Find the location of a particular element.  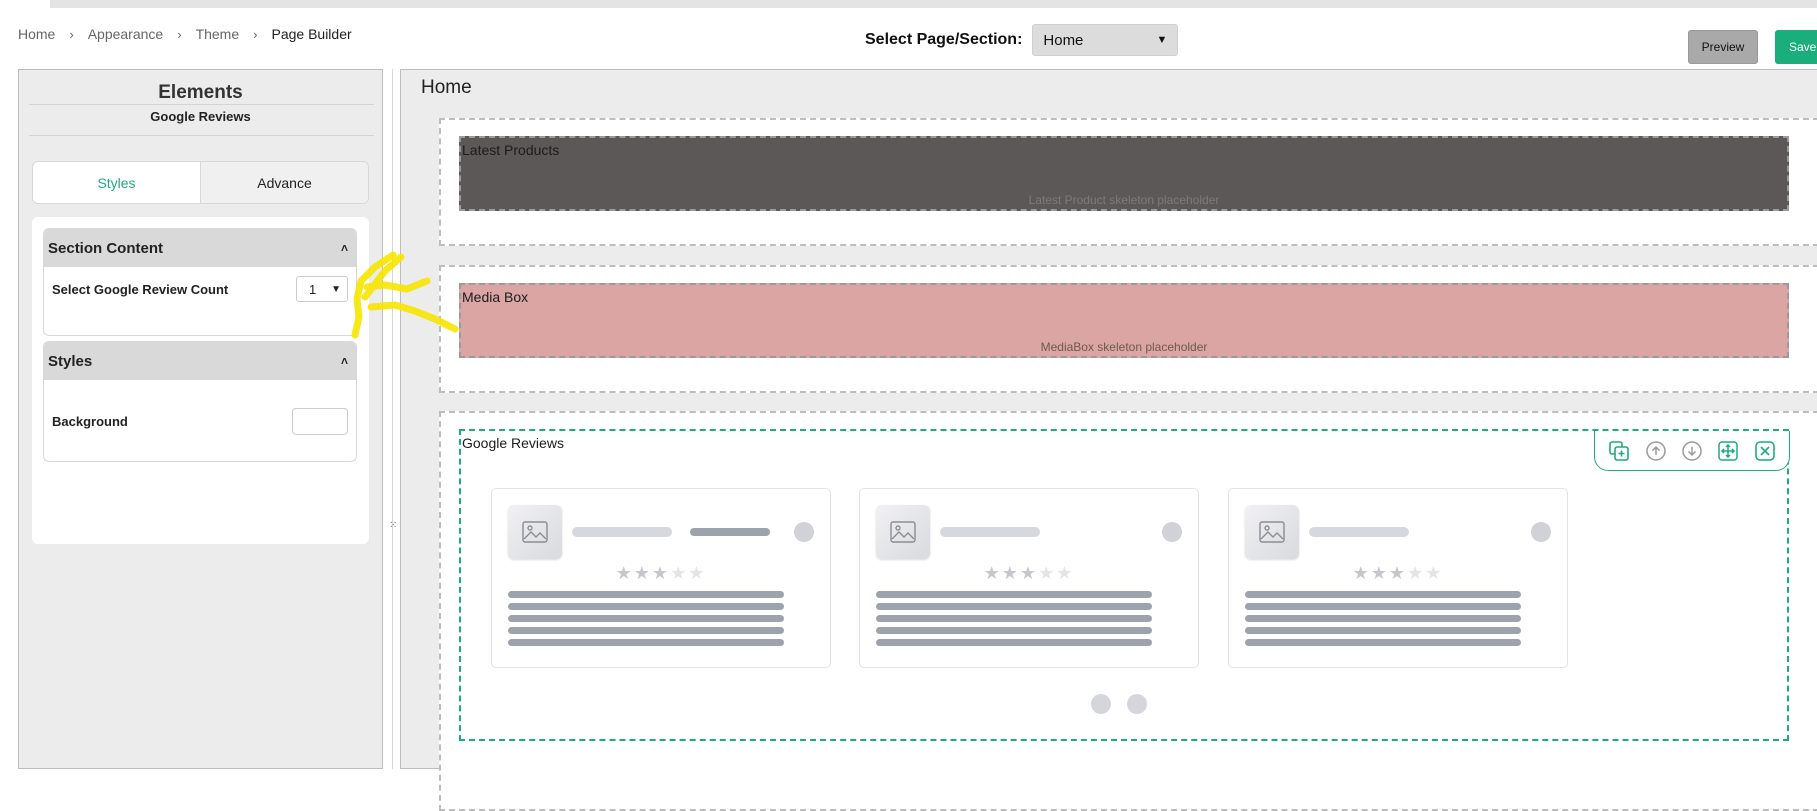

section-media-box: Media Box MediaBox skeleton placeholder is located at coordinates (1128, 329).